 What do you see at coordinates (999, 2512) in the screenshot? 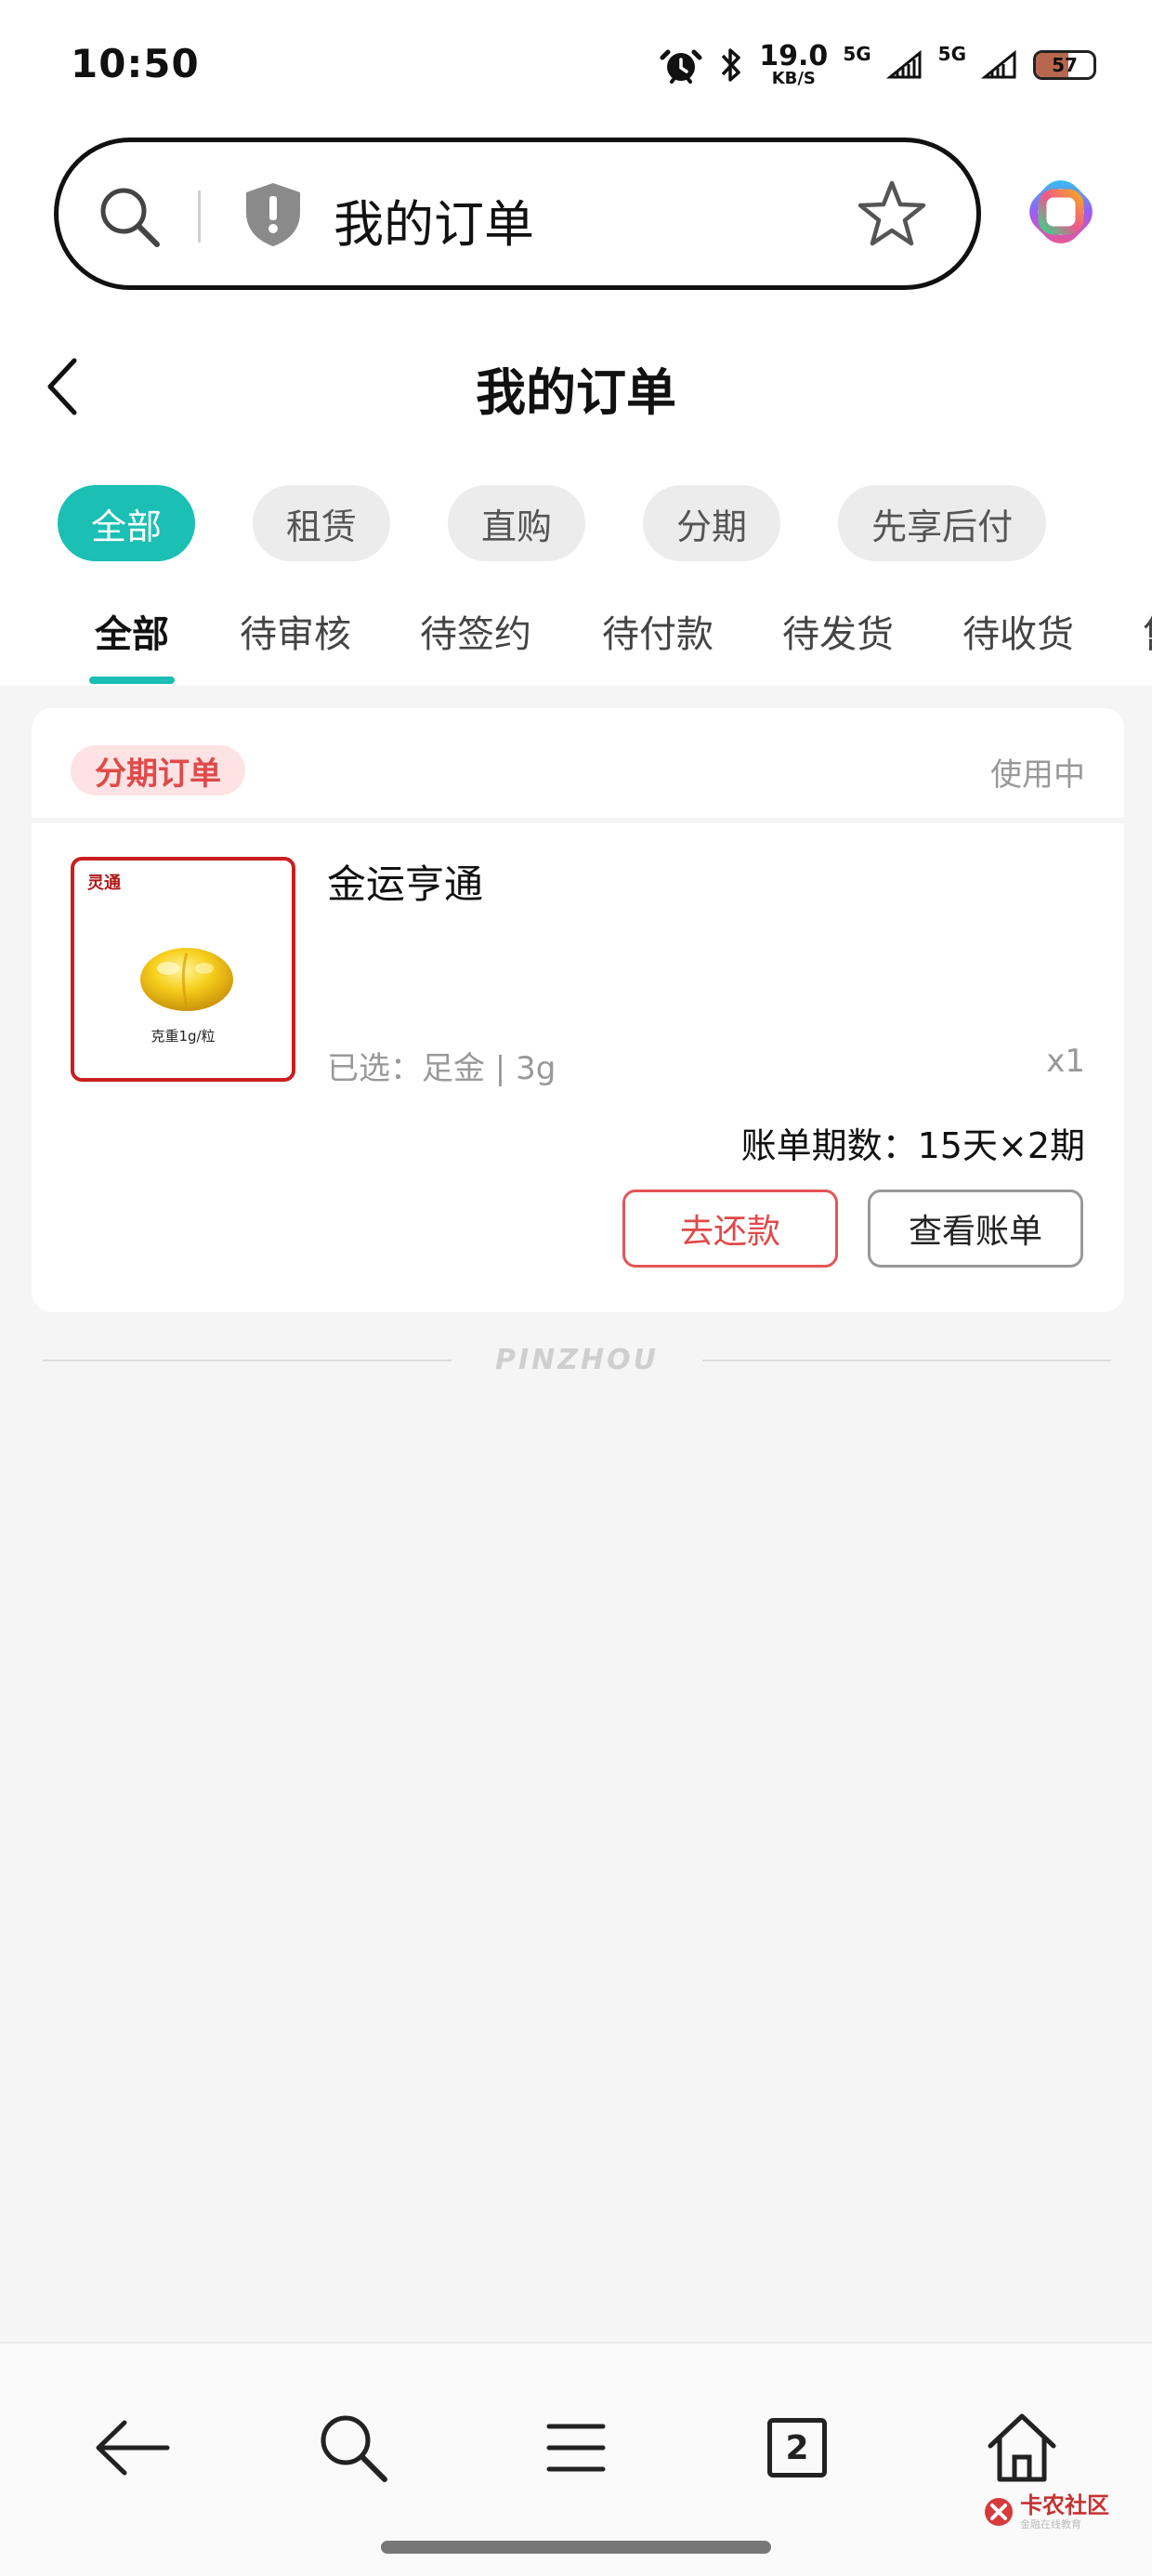
I see `watermark-logo-icon` at bounding box center [999, 2512].